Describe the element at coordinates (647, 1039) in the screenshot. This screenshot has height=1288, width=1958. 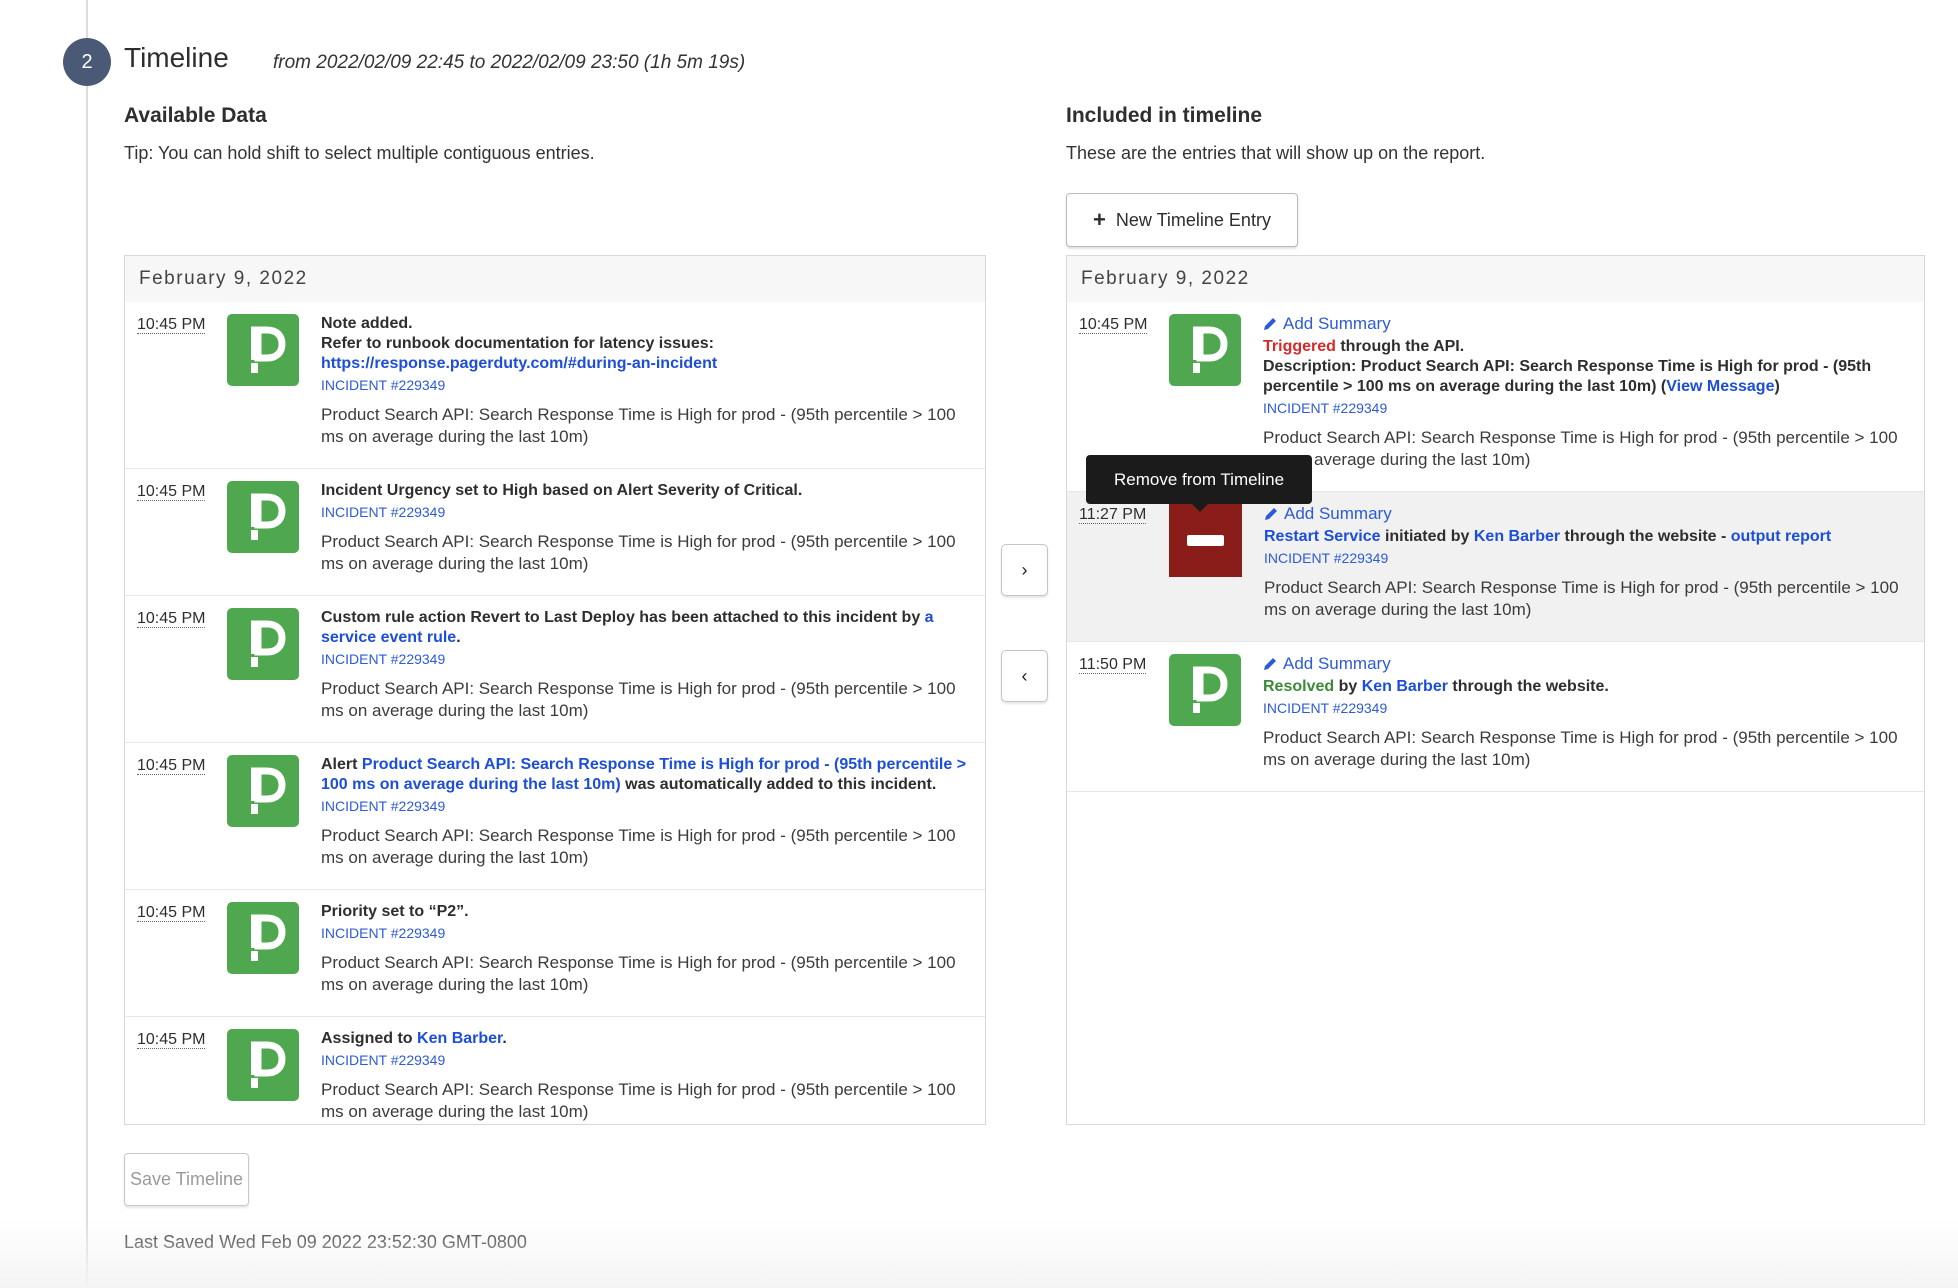
I see `entry-title: Assigned to Ken Barber.` at that location.